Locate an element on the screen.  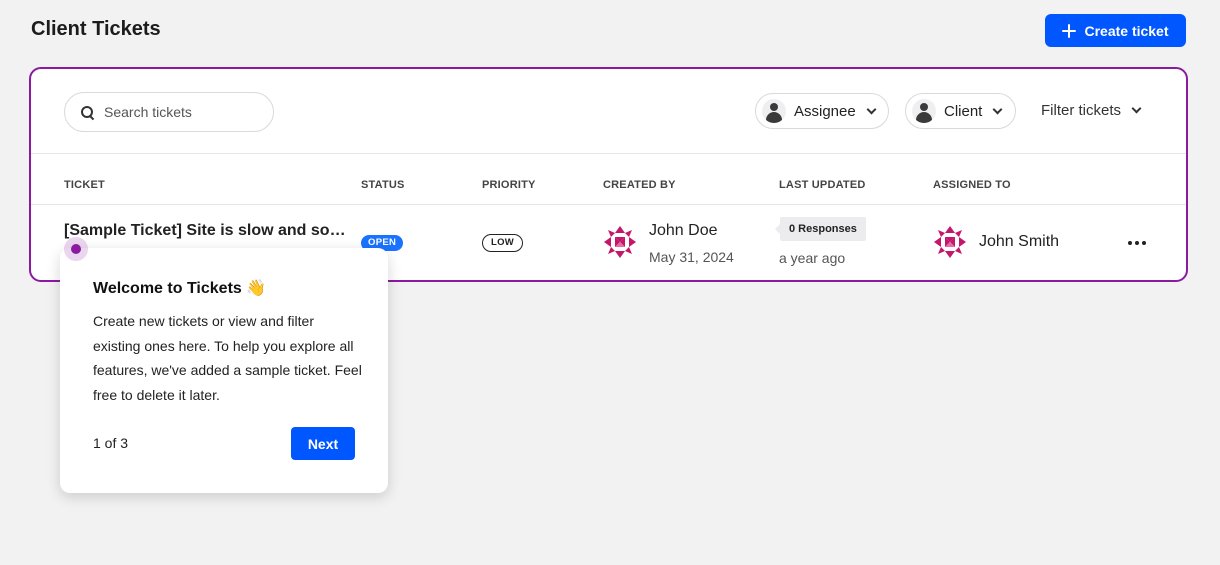
column-header-last-updated: LAST UPDATED is located at coordinates (822, 185).